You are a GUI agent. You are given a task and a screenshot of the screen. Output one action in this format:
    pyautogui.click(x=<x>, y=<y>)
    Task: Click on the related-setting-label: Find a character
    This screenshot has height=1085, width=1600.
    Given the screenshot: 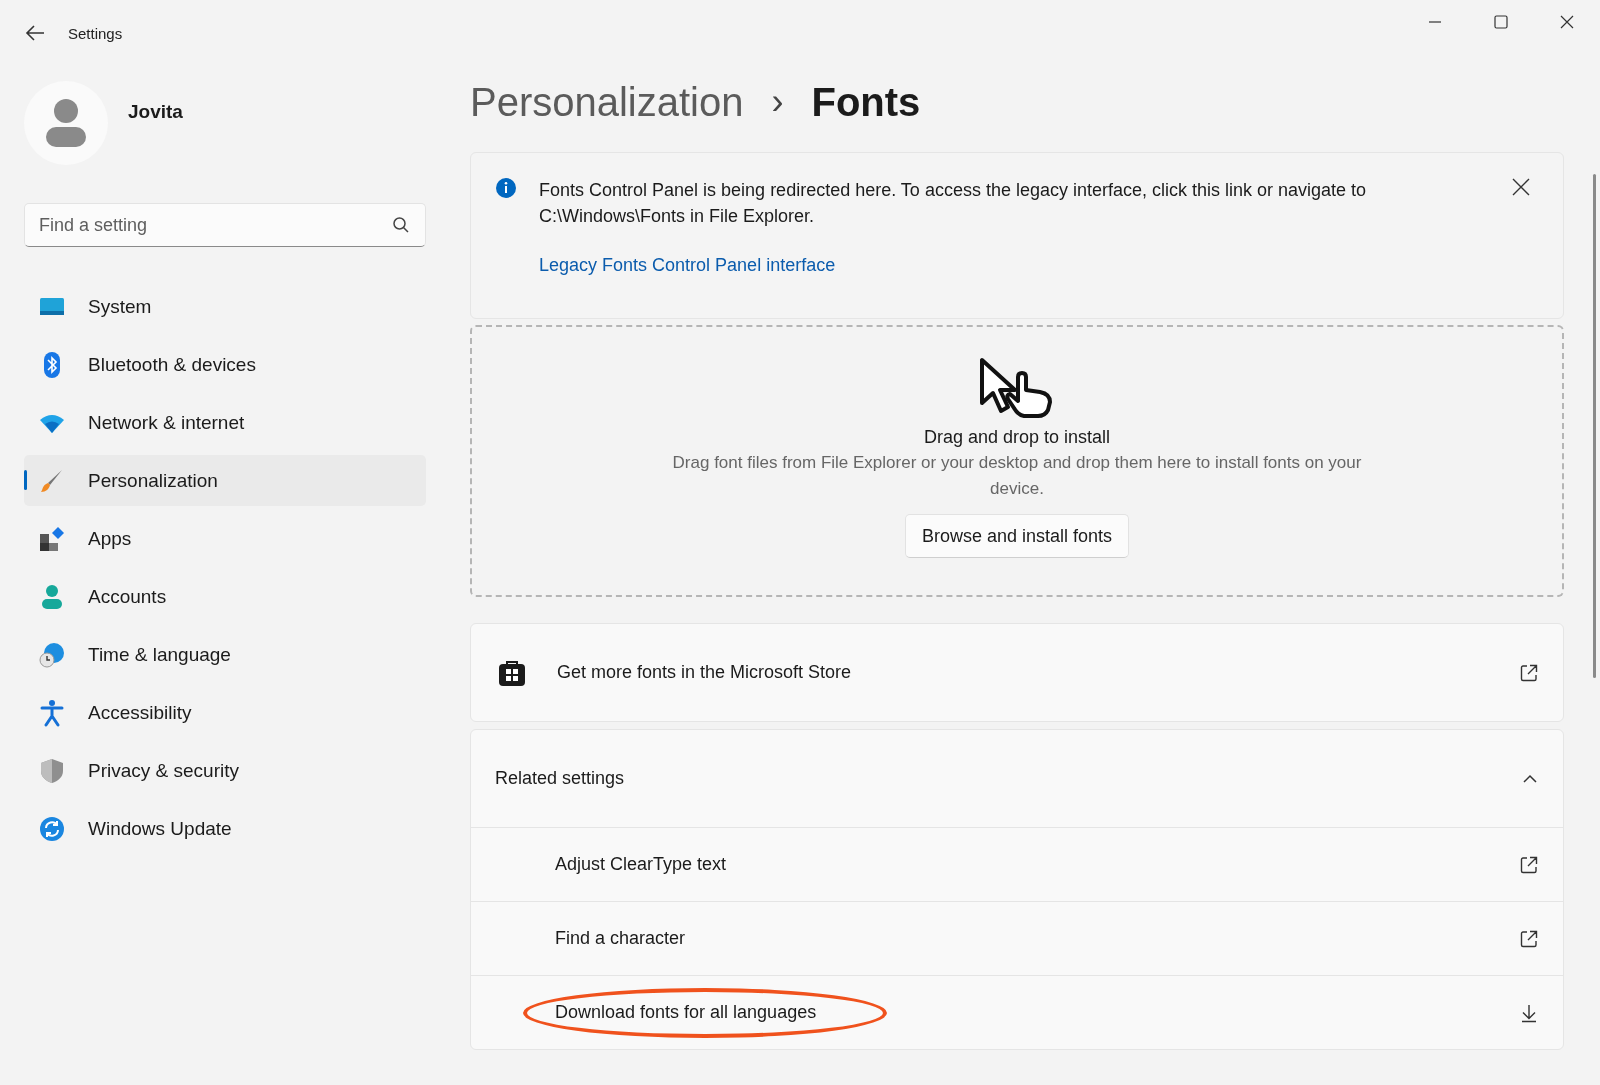 What is the action you would take?
    pyautogui.click(x=621, y=938)
    